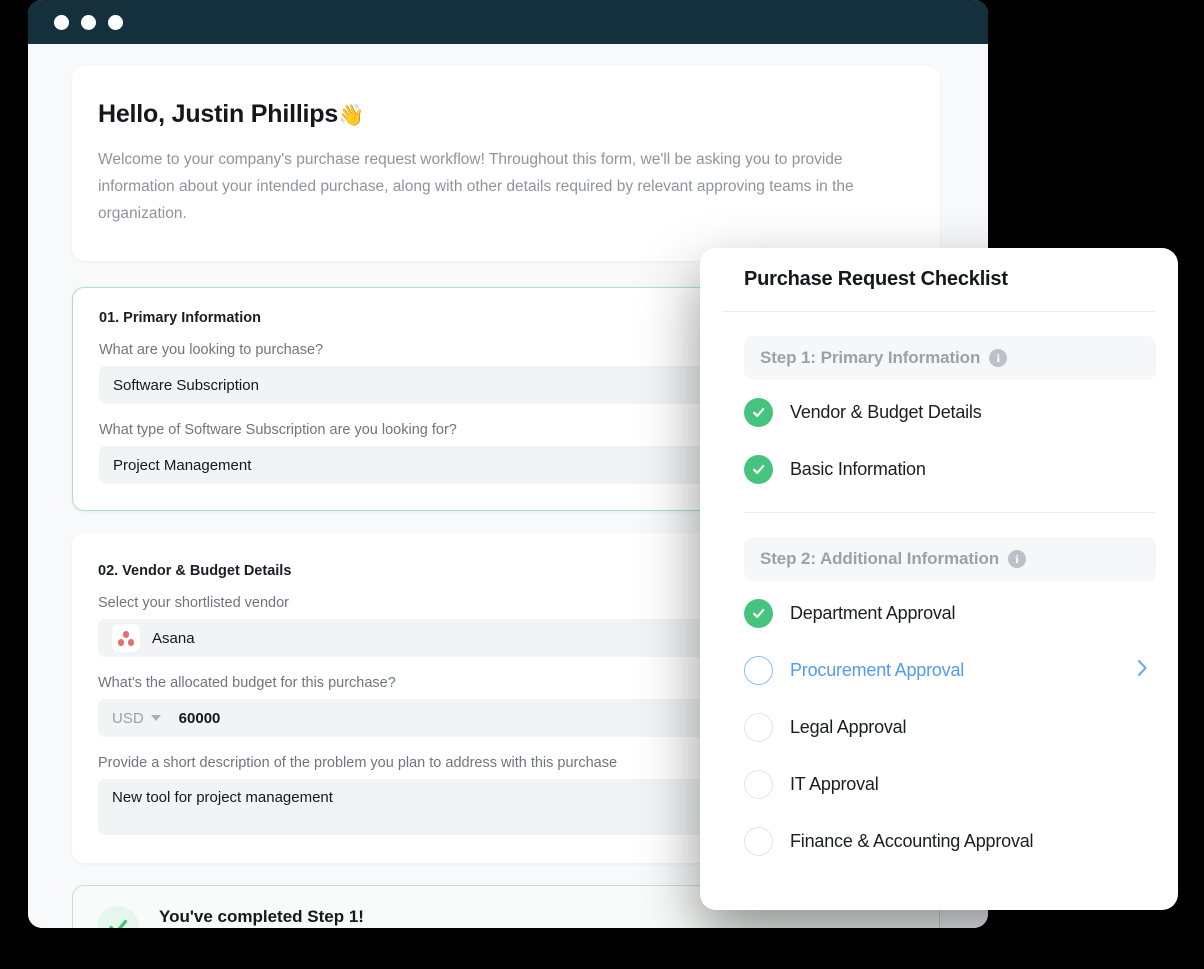  I want to click on chevron-down-icon, so click(155, 718).